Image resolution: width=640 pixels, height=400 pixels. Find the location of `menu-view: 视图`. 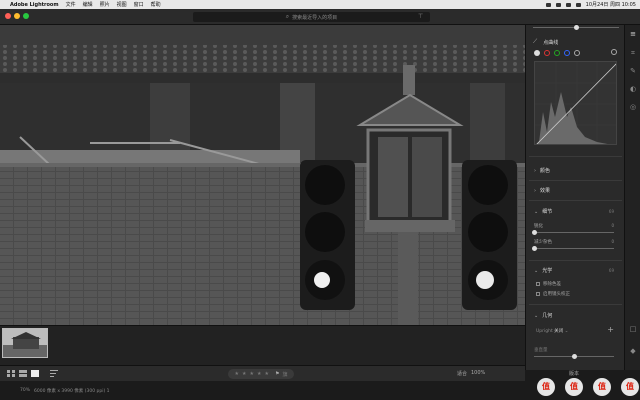

menu-view: 视图 is located at coordinates (122, 4).